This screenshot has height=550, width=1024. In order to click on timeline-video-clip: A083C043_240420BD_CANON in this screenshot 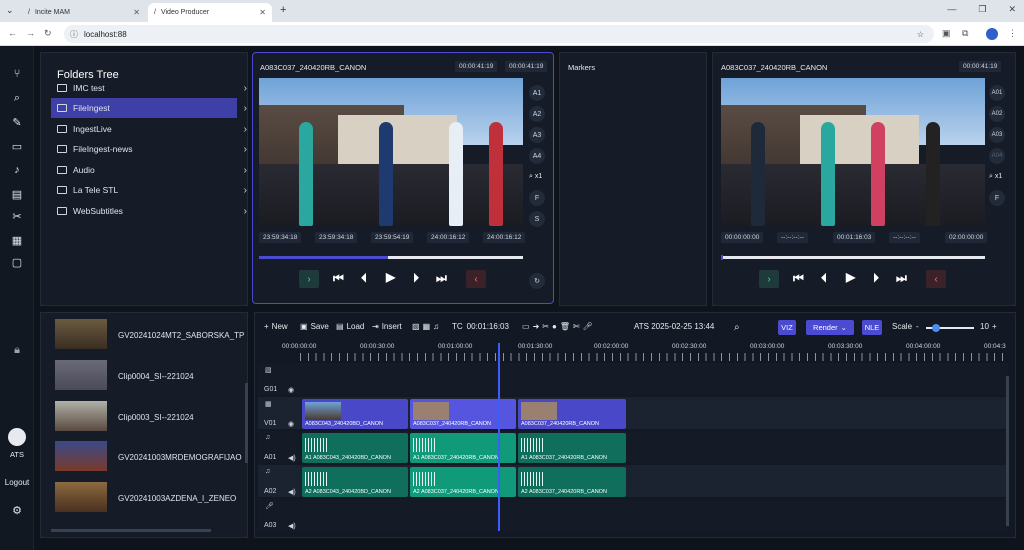, I will do `click(355, 414)`.